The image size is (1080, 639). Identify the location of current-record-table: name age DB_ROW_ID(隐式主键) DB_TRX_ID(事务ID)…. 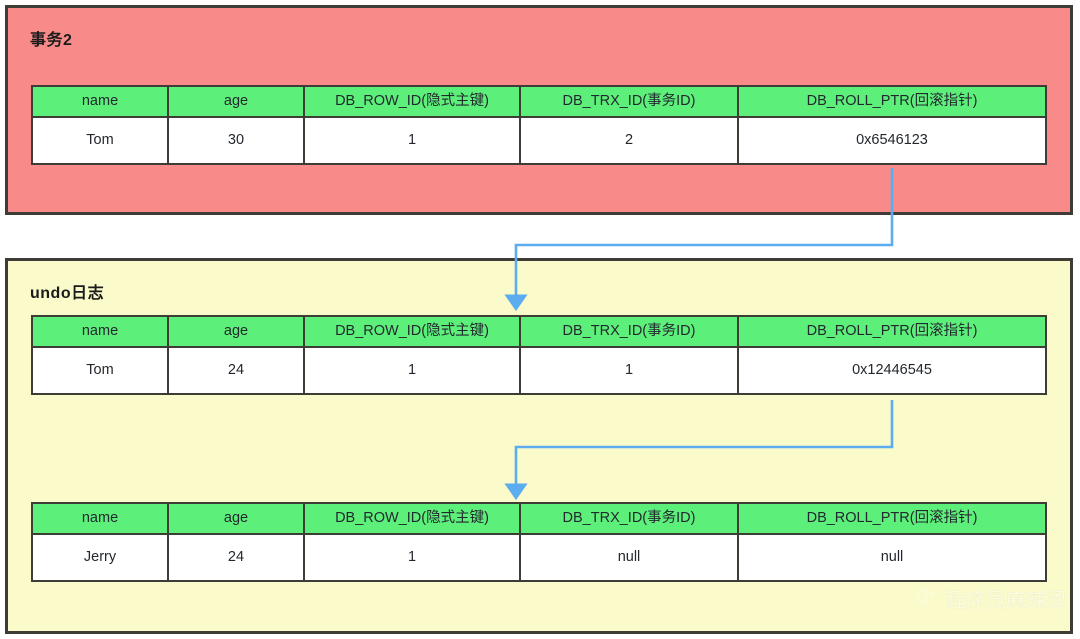
(539, 125).